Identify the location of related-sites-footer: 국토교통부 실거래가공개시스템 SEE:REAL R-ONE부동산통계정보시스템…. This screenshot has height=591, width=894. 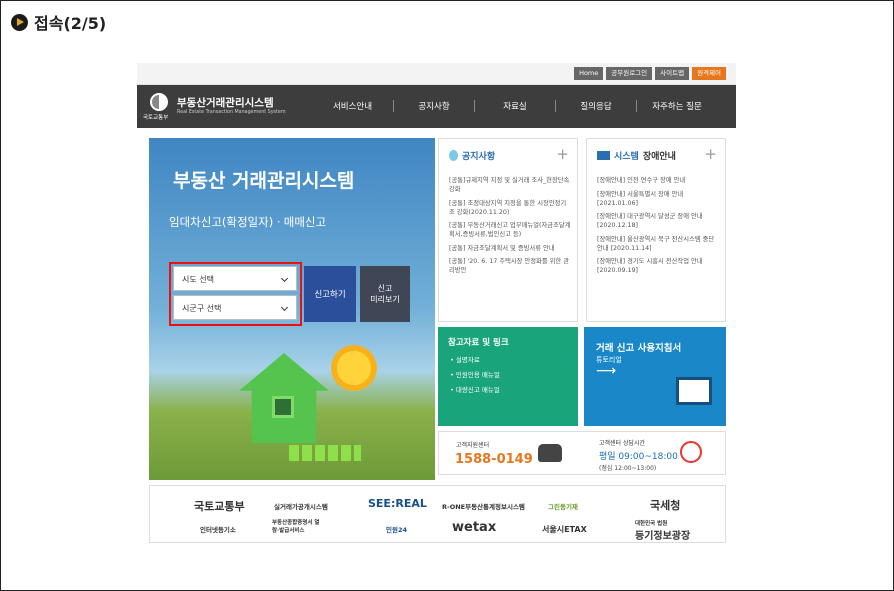
(437, 514).